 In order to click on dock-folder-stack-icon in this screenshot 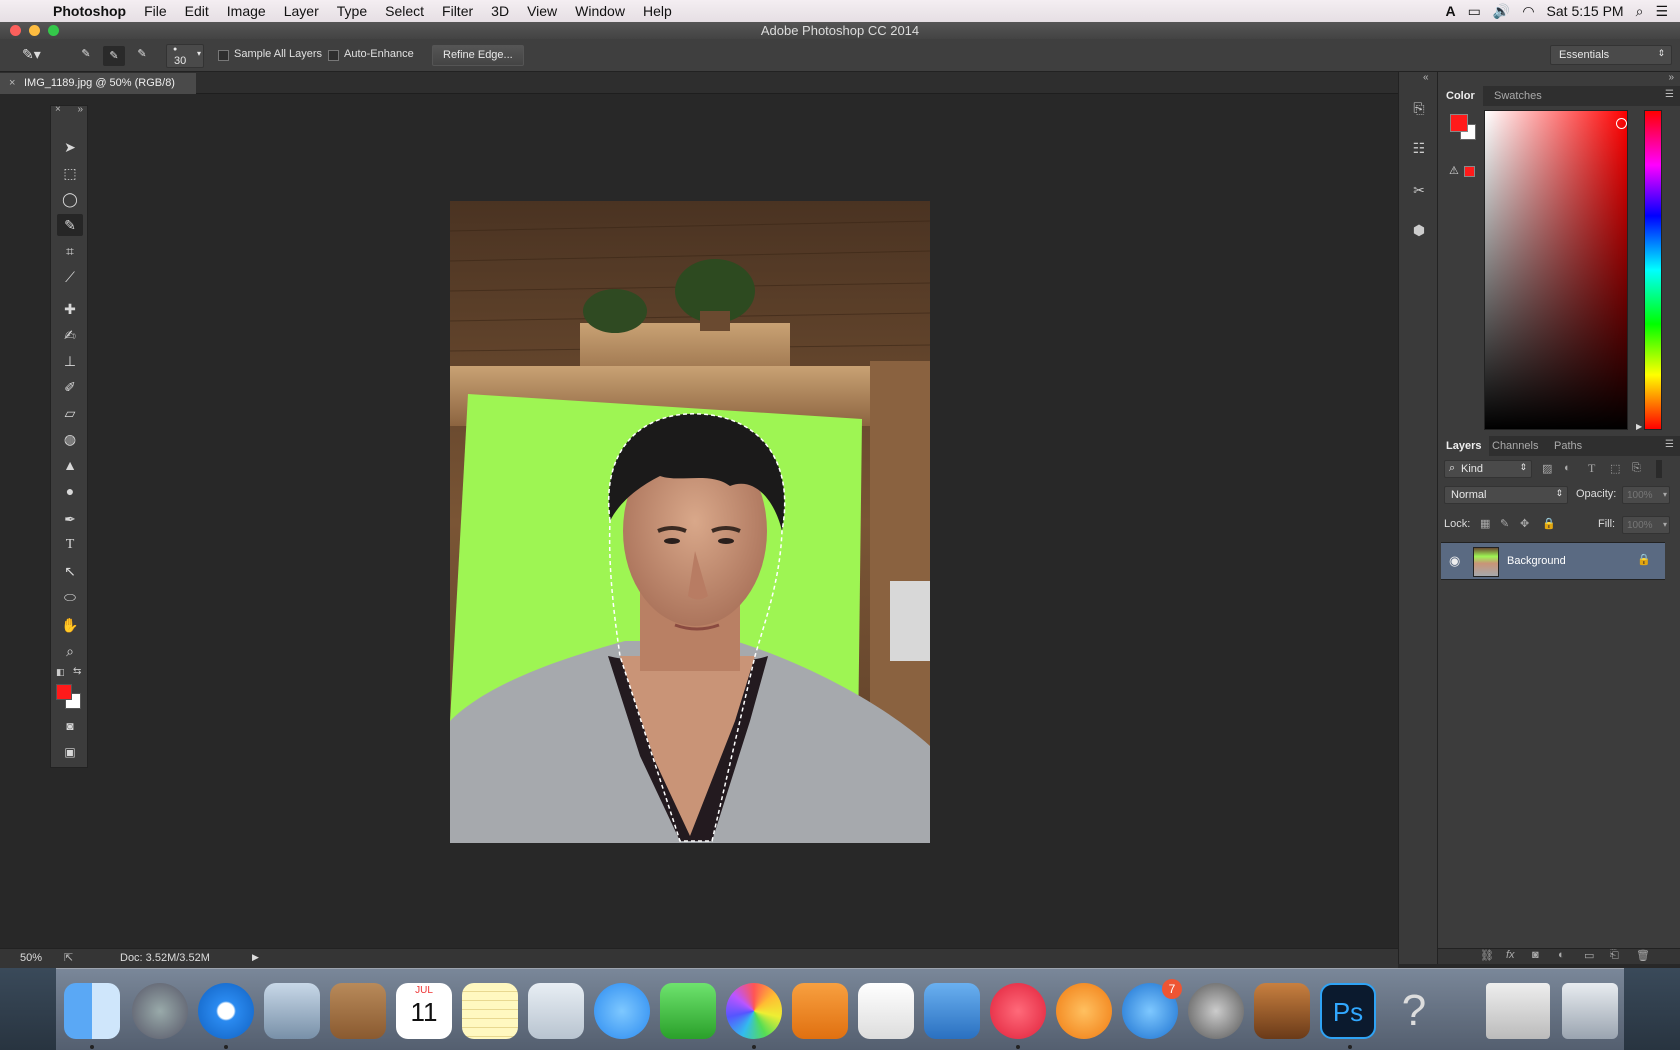, I will do `click(1518, 1011)`.